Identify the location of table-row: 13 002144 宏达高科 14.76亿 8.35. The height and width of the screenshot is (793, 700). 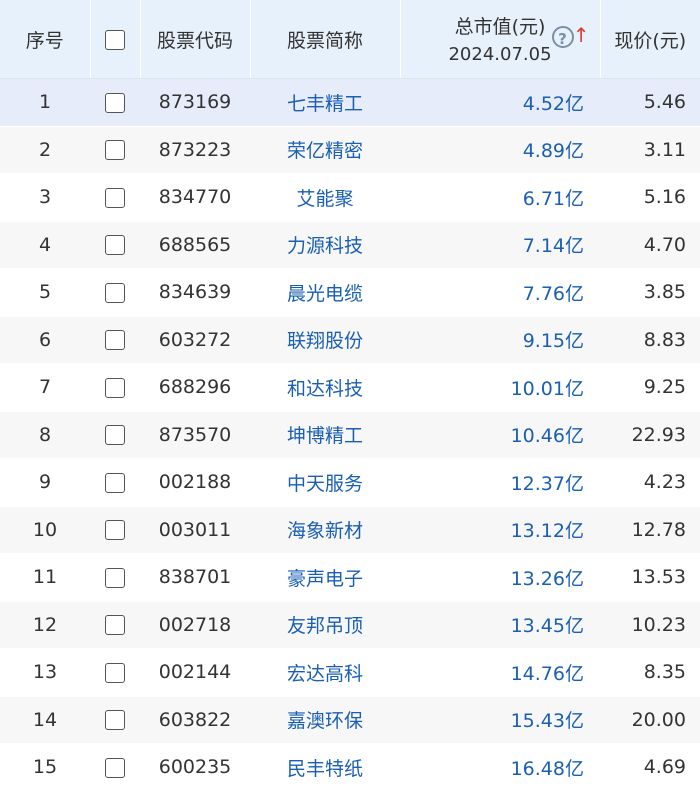
(350, 672).